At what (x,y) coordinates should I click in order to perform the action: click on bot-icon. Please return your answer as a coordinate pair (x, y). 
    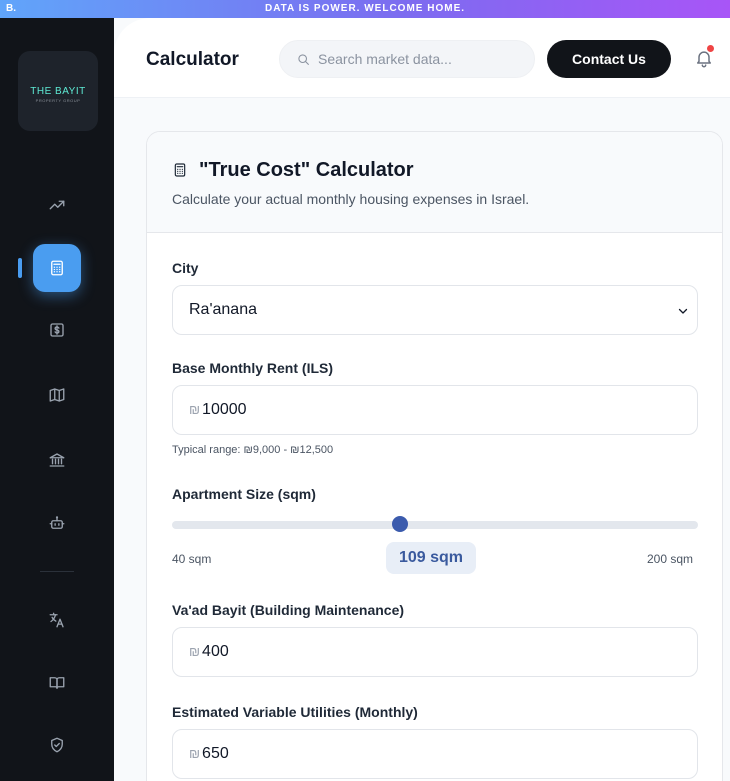
    Looking at the image, I should click on (57, 522).